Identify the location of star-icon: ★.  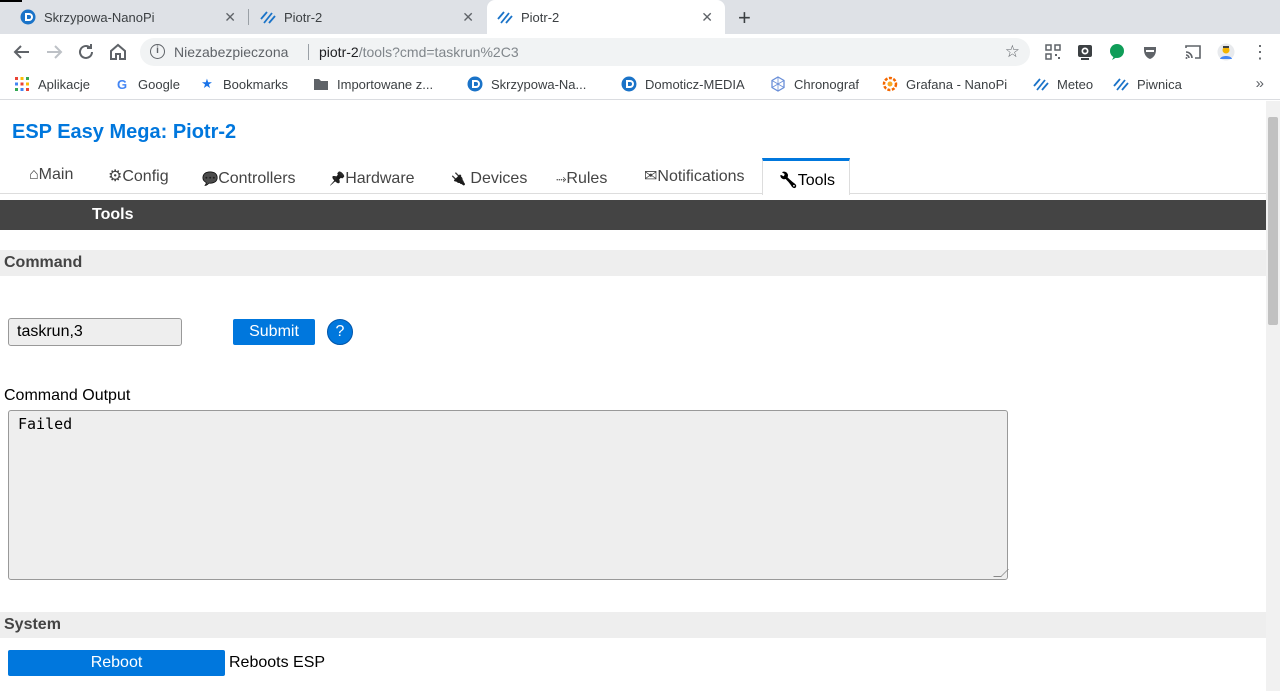
(207, 83).